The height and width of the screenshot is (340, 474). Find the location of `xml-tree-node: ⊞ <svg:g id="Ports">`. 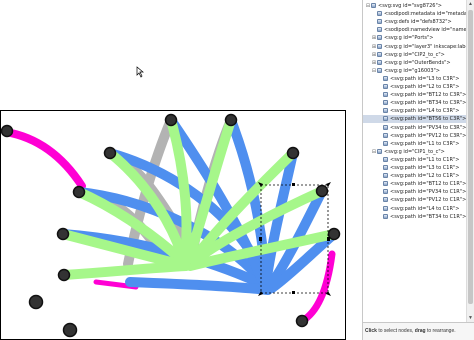

xml-tree-node: ⊞ <svg:g id="Ports"> is located at coordinates (415, 38).